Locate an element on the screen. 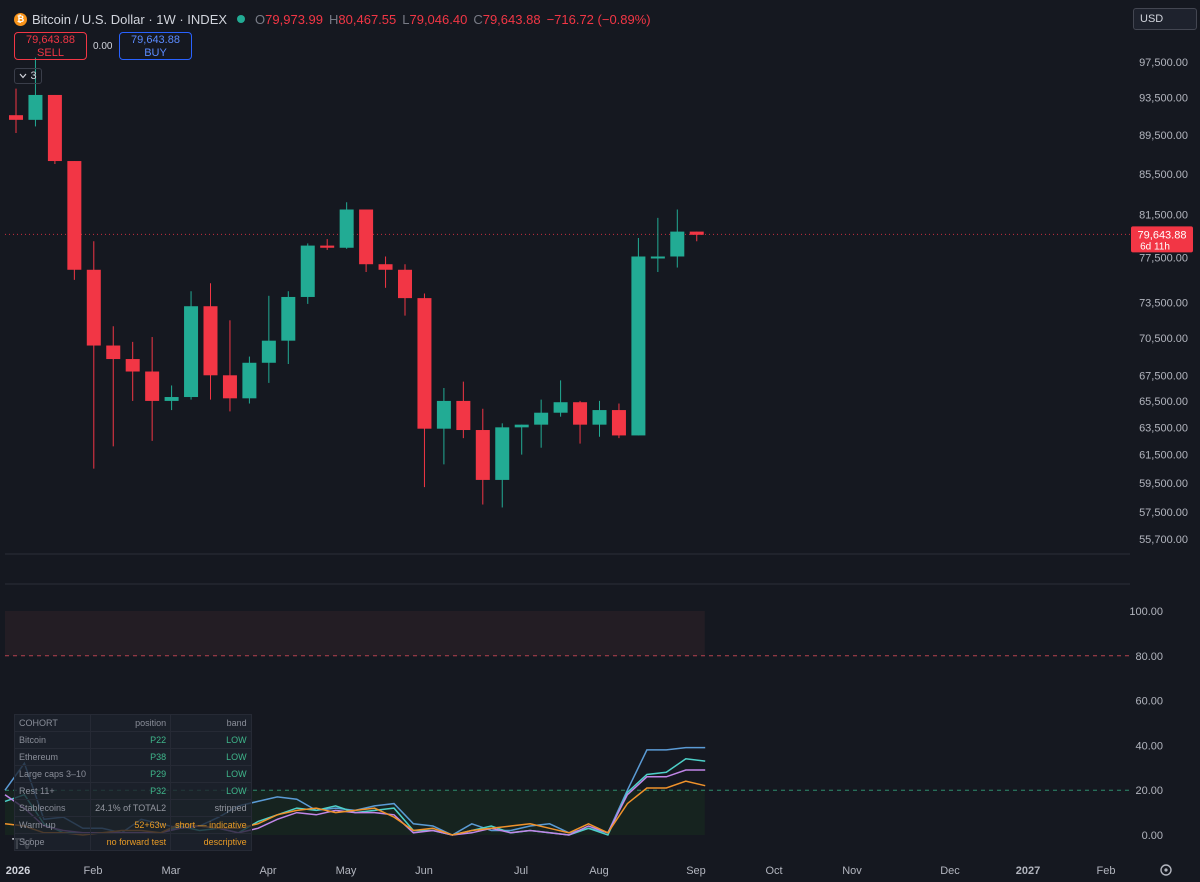 The image size is (1200, 882). table-row: Stablecoins 24.1% of TOTAL2 stripped is located at coordinates (132, 808).